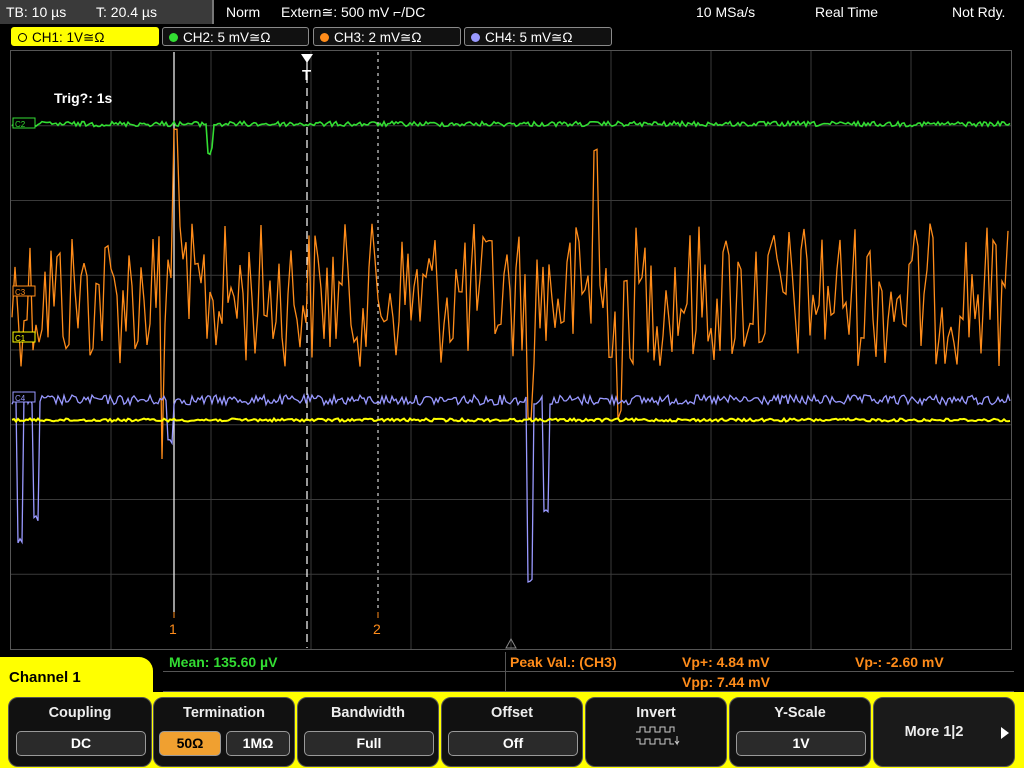  Describe the element at coordinates (80, 713) in the screenshot. I see `coupling-title: Coupling` at that location.